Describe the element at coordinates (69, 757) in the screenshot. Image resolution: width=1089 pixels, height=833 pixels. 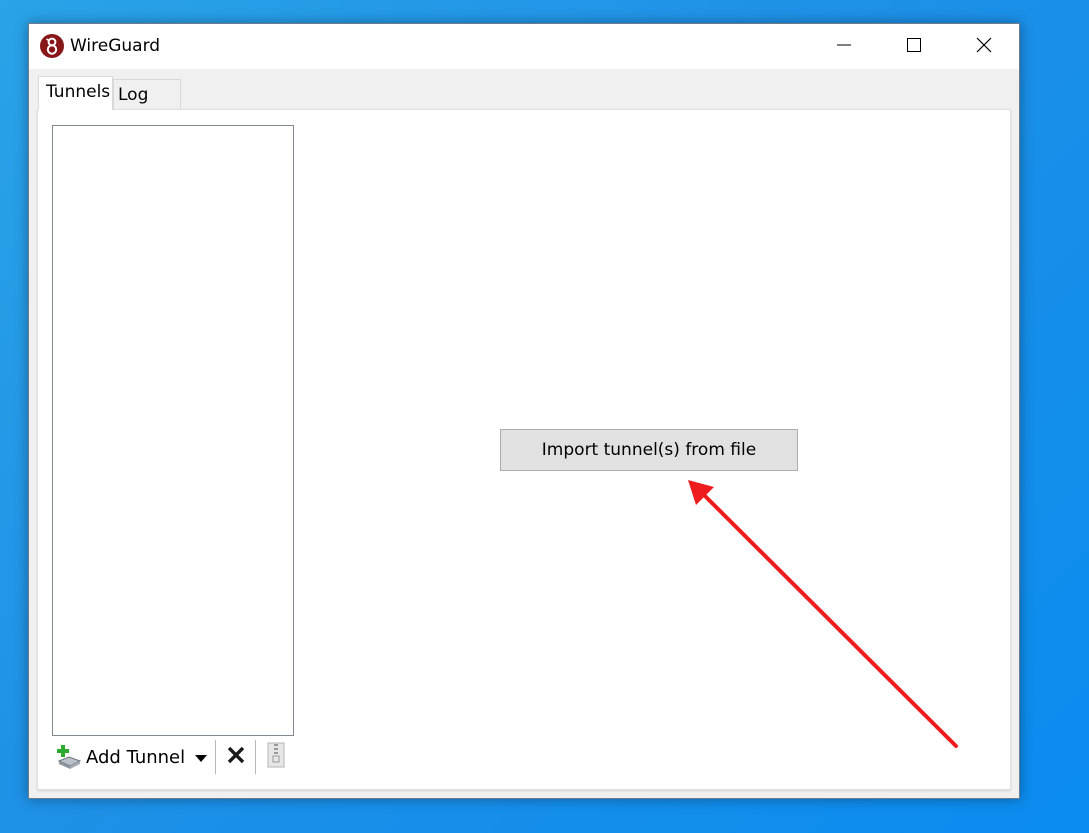
I see `add-tunnel-icon` at that location.